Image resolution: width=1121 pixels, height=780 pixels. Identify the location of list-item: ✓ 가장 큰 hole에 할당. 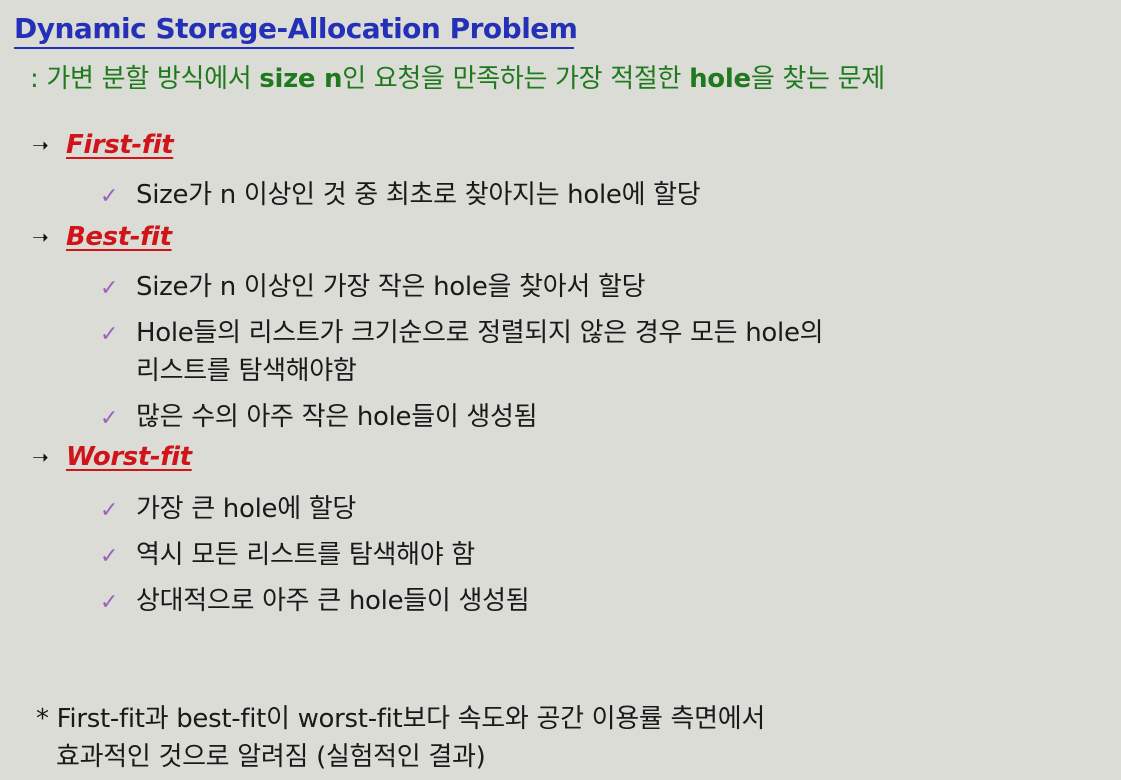
(228, 506).